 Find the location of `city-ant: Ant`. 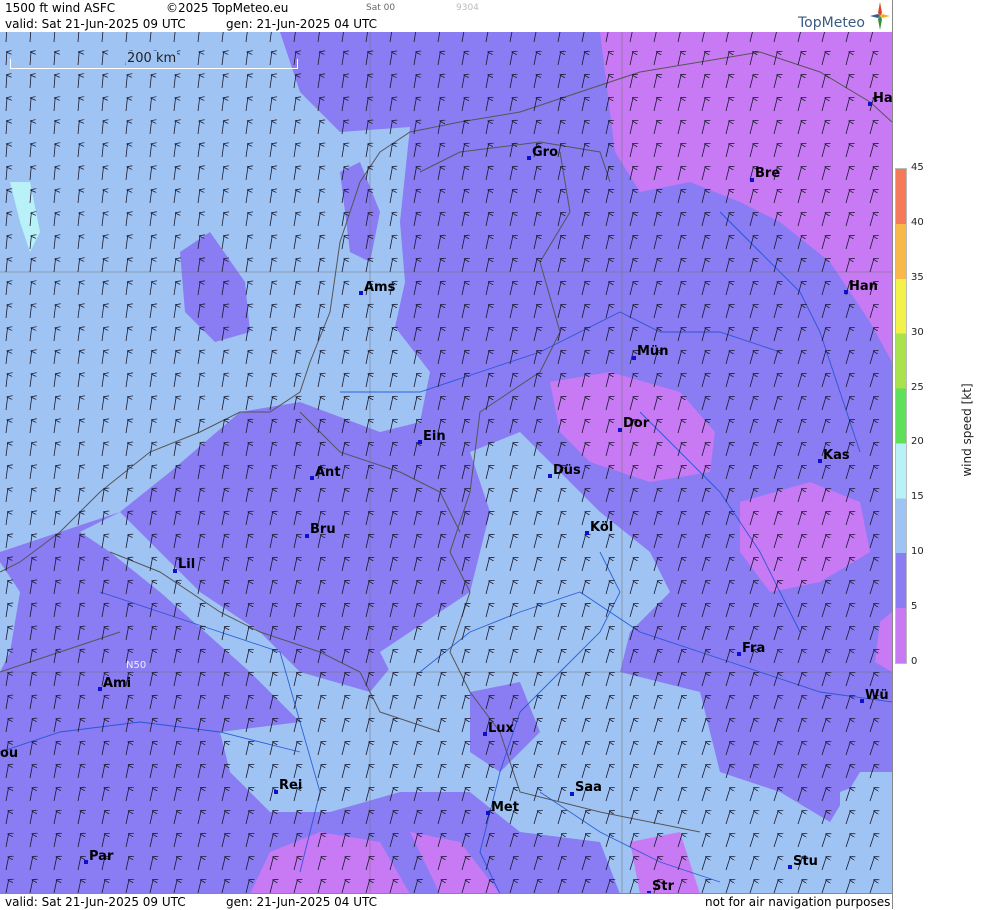

city-ant: Ant is located at coordinates (325, 472).